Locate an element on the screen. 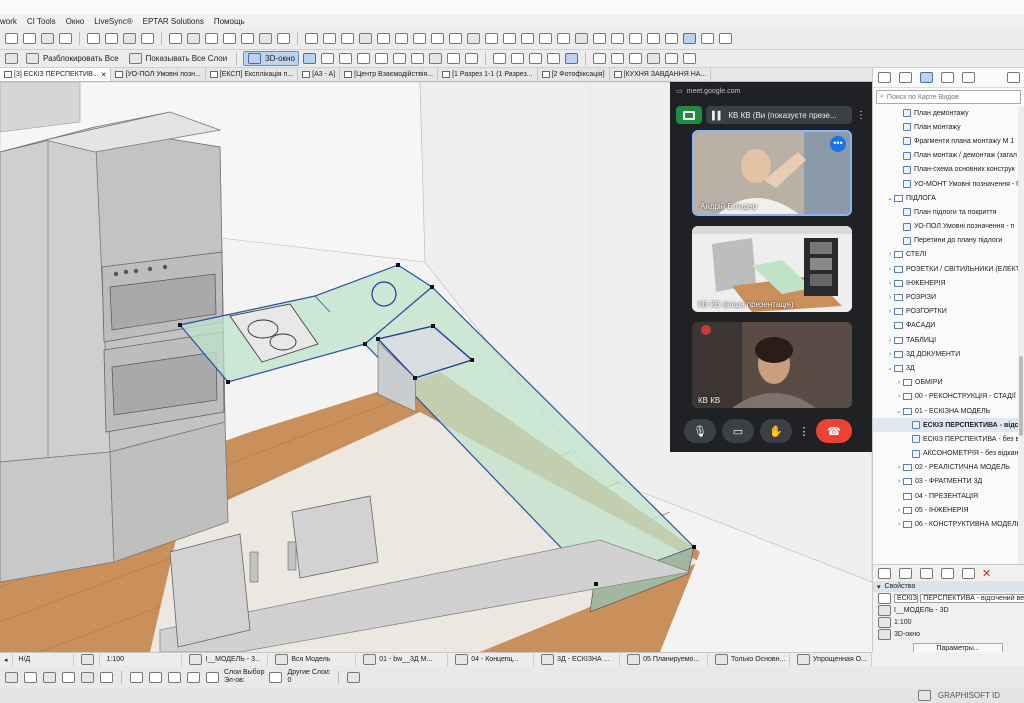 The width and height of the screenshot is (1024, 703). menu-help: Помощь is located at coordinates (229, 21).